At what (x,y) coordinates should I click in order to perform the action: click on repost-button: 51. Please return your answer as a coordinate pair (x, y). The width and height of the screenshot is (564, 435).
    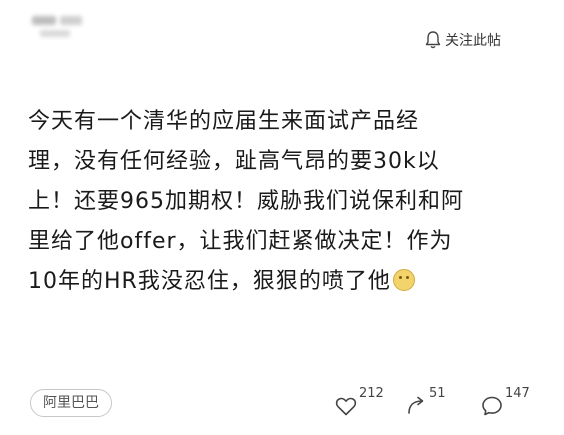
    Looking at the image, I should click on (425, 402).